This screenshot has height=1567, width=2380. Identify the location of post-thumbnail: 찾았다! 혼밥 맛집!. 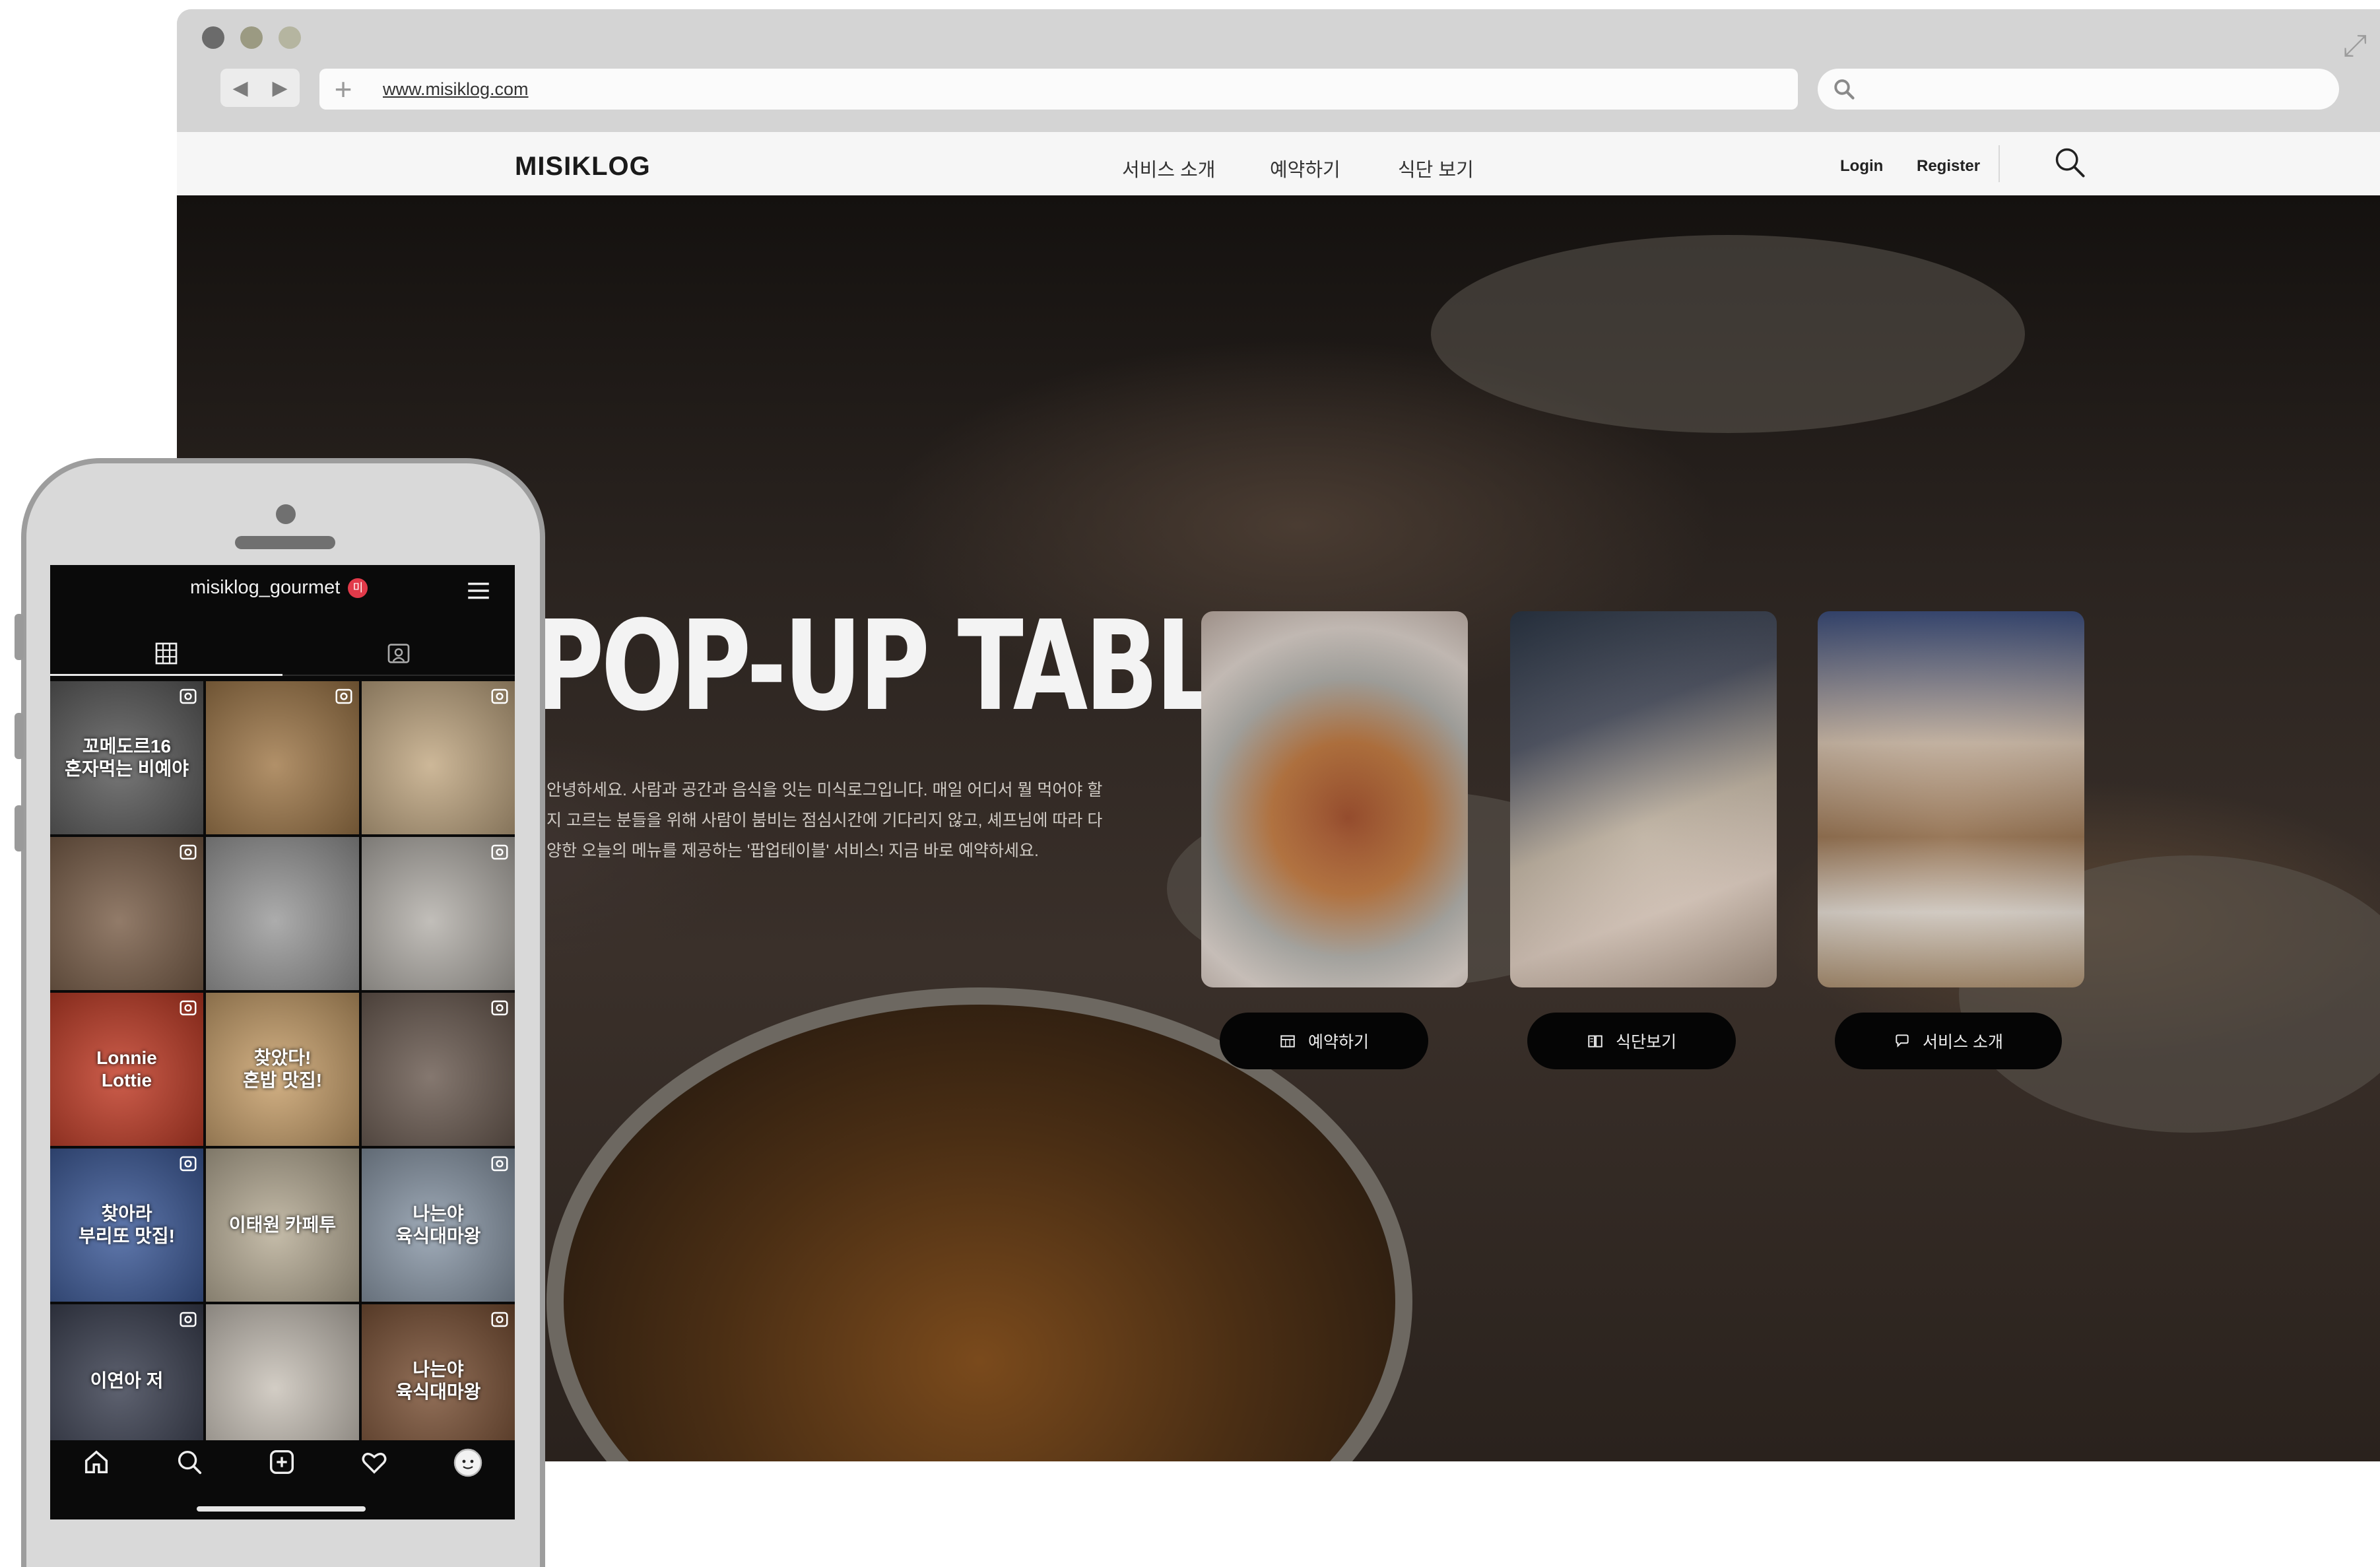
(282, 1069).